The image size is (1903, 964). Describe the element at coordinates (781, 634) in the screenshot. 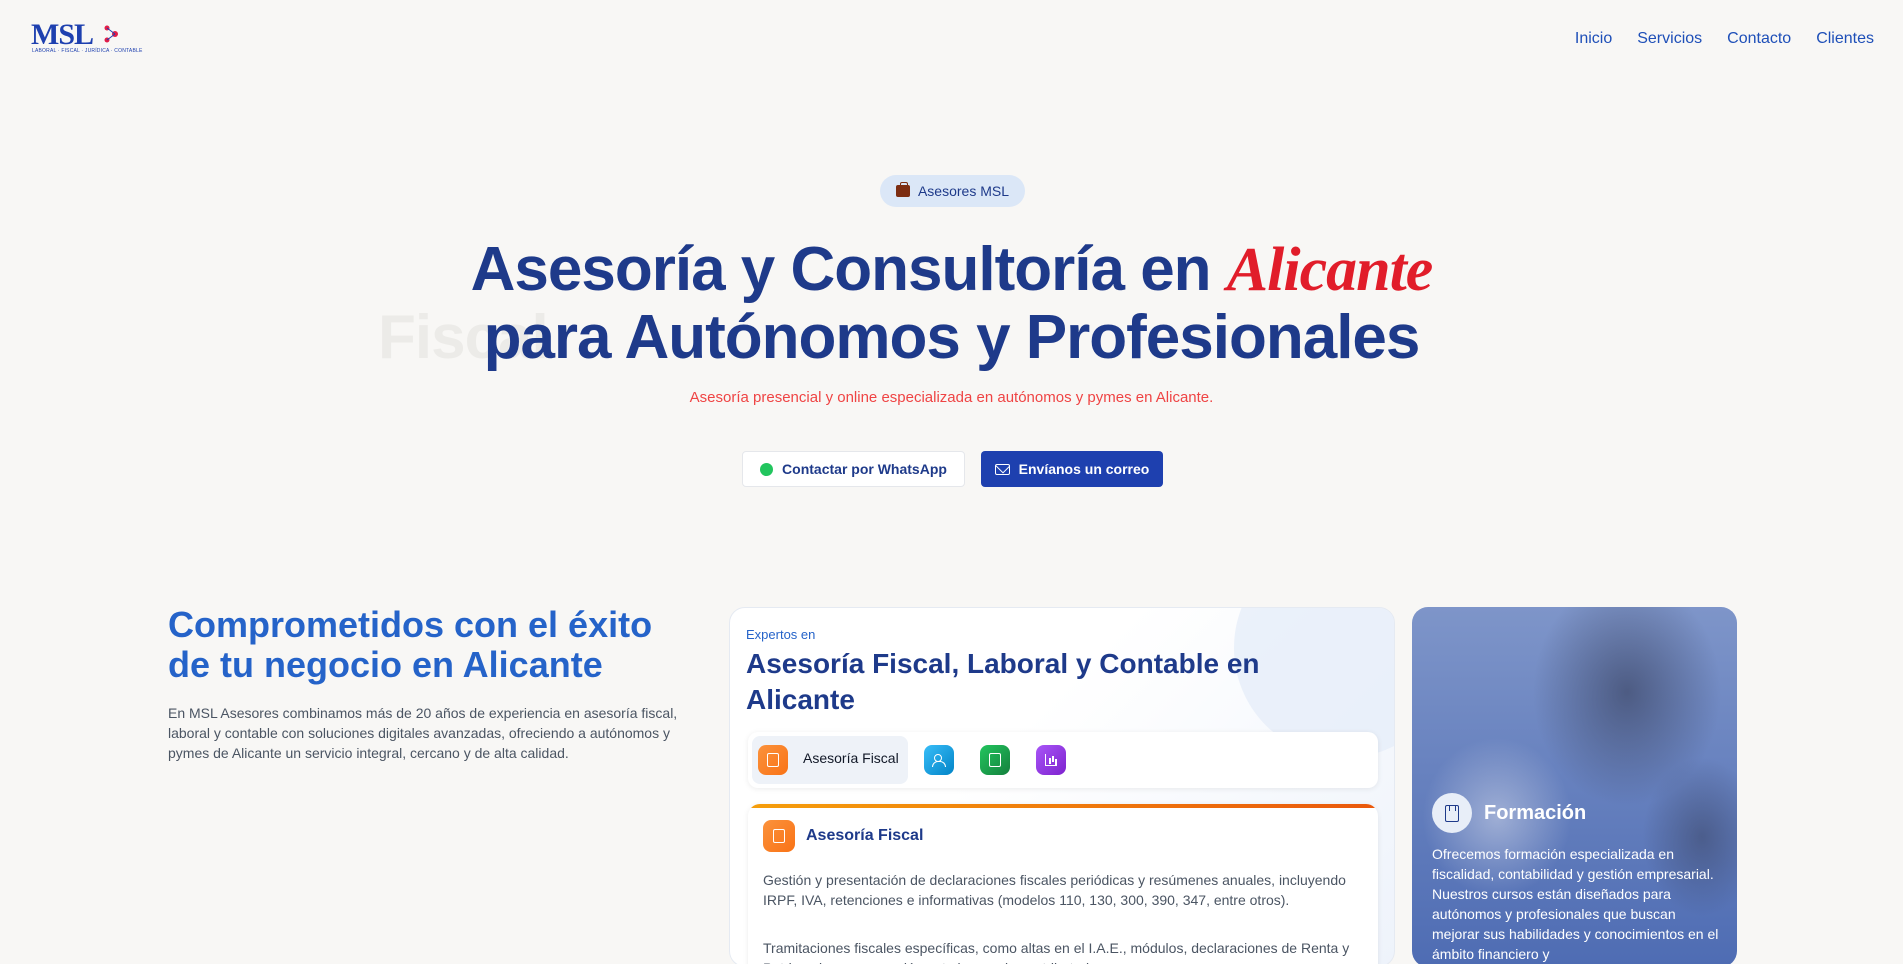

I see `services-eyebrow: Expertos en` at that location.